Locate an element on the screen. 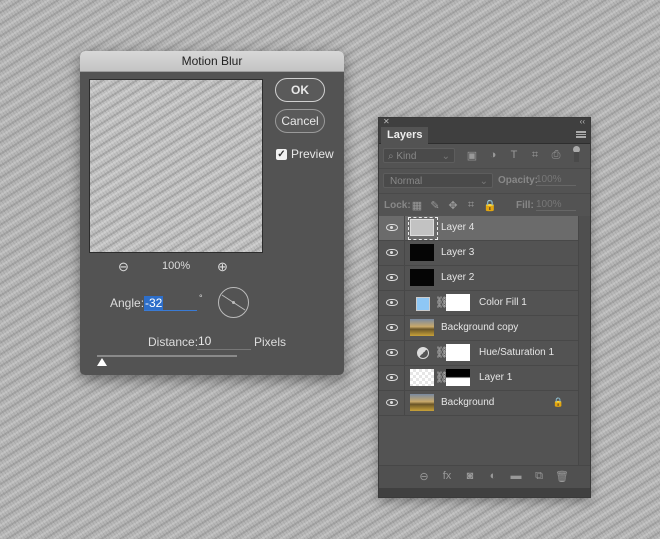  layer-row: Layer 4 is located at coordinates (478, 228).